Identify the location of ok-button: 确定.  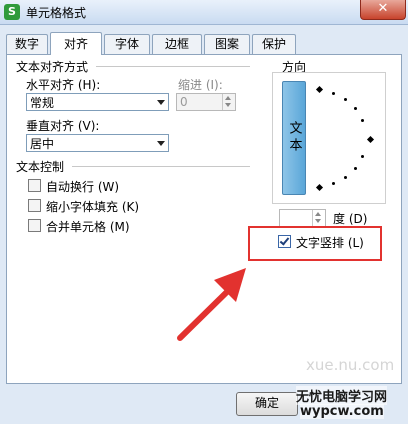
(267, 404).